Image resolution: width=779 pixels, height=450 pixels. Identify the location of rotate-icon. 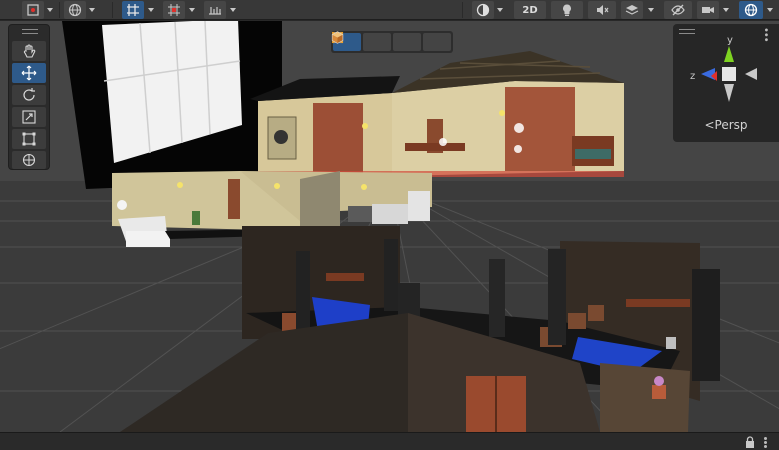
(29, 94).